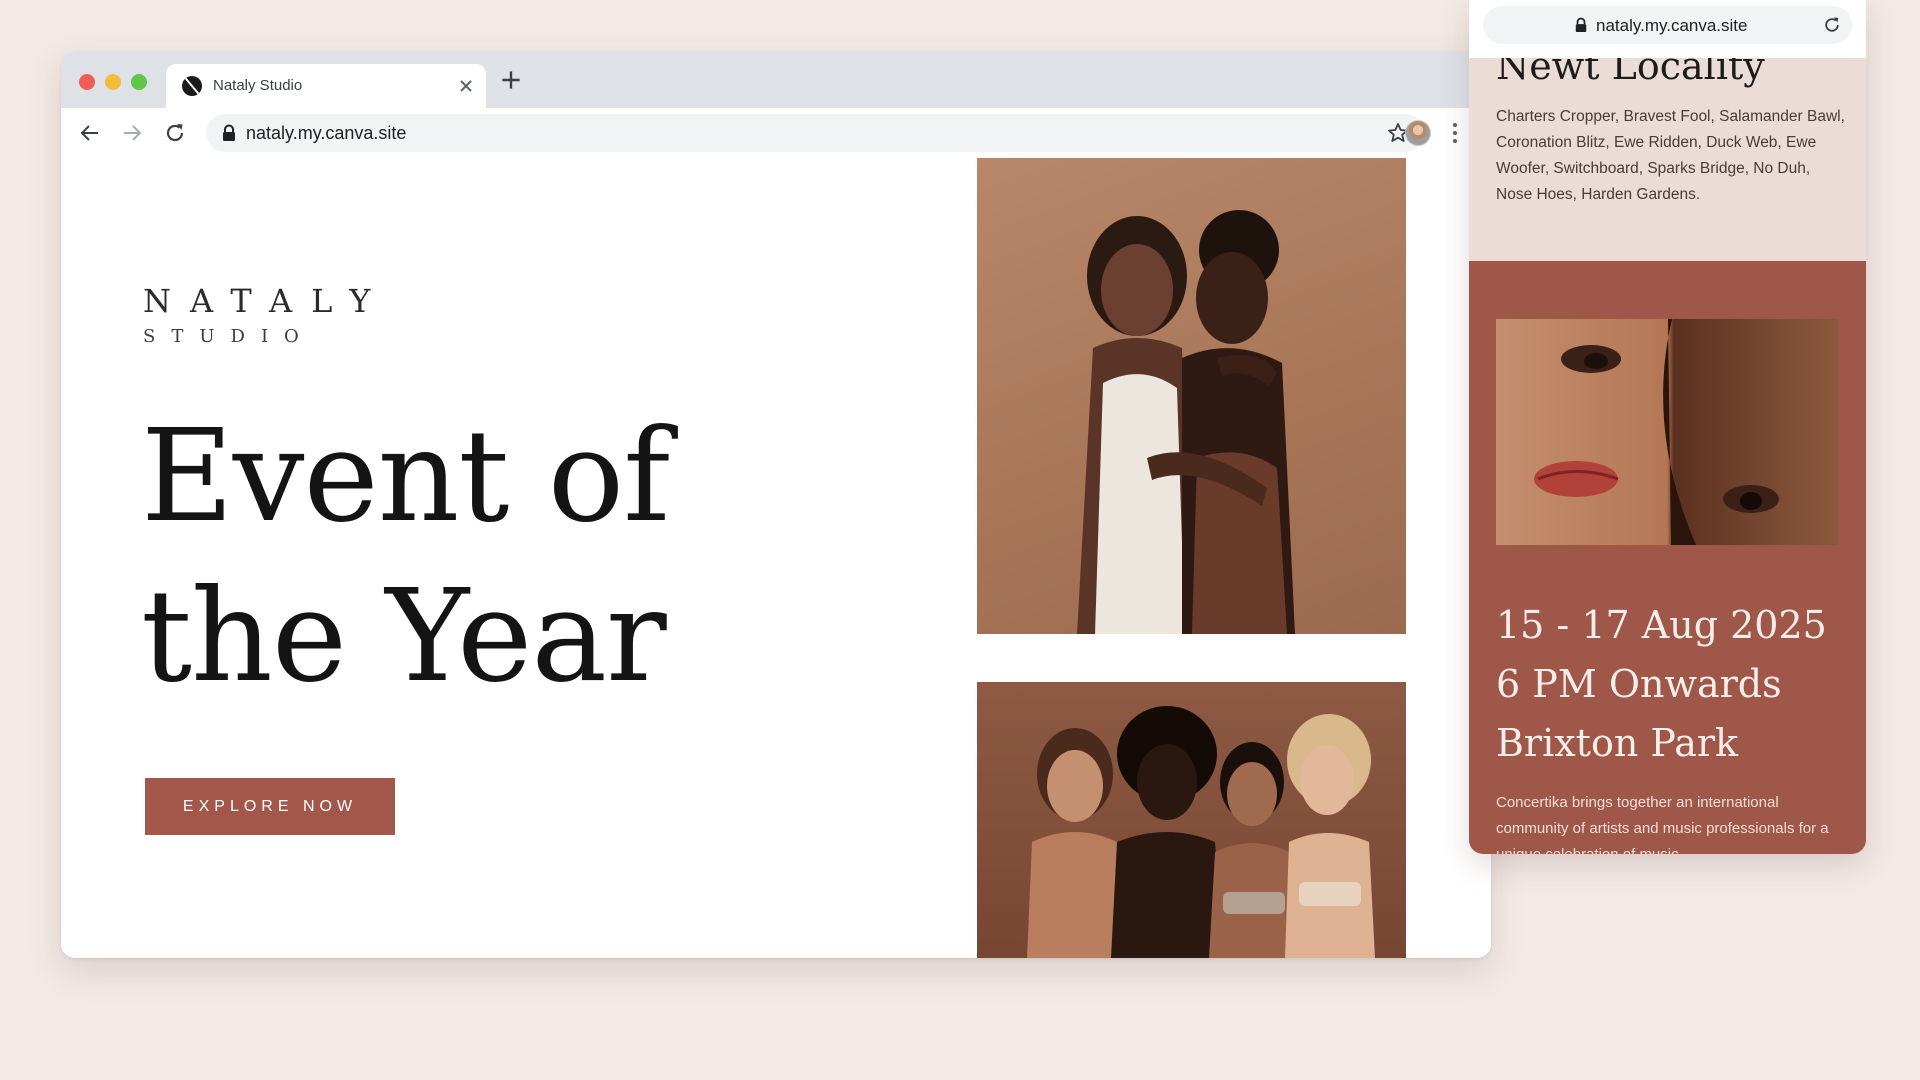  Describe the element at coordinates (326, 86) in the screenshot. I see `tab-nataly-studio: Nataly Studio` at that location.